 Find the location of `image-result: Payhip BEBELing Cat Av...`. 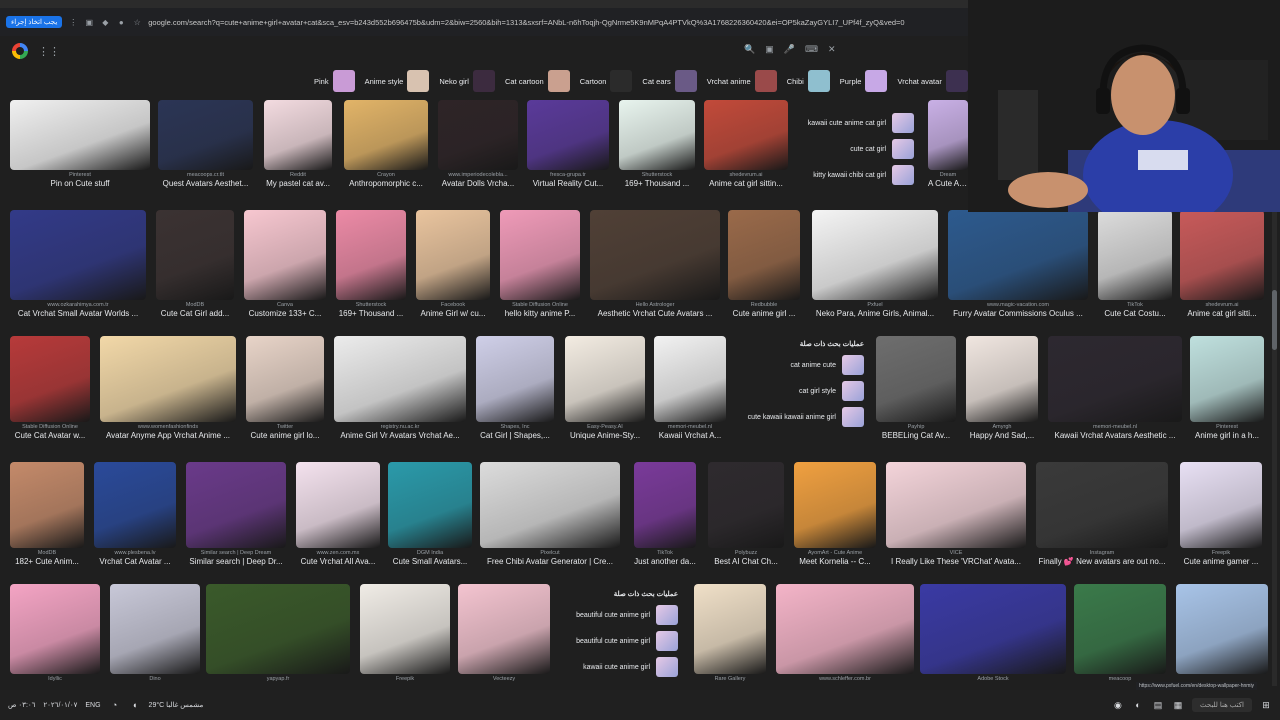

image-result: Payhip BEBELing Cat Av... is located at coordinates (916, 388).